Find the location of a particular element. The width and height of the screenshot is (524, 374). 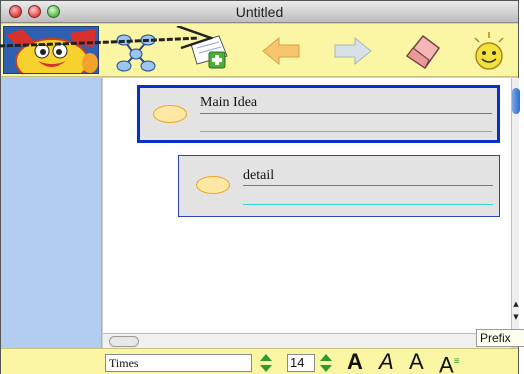

plain-text-button: A is located at coordinates (416, 362).